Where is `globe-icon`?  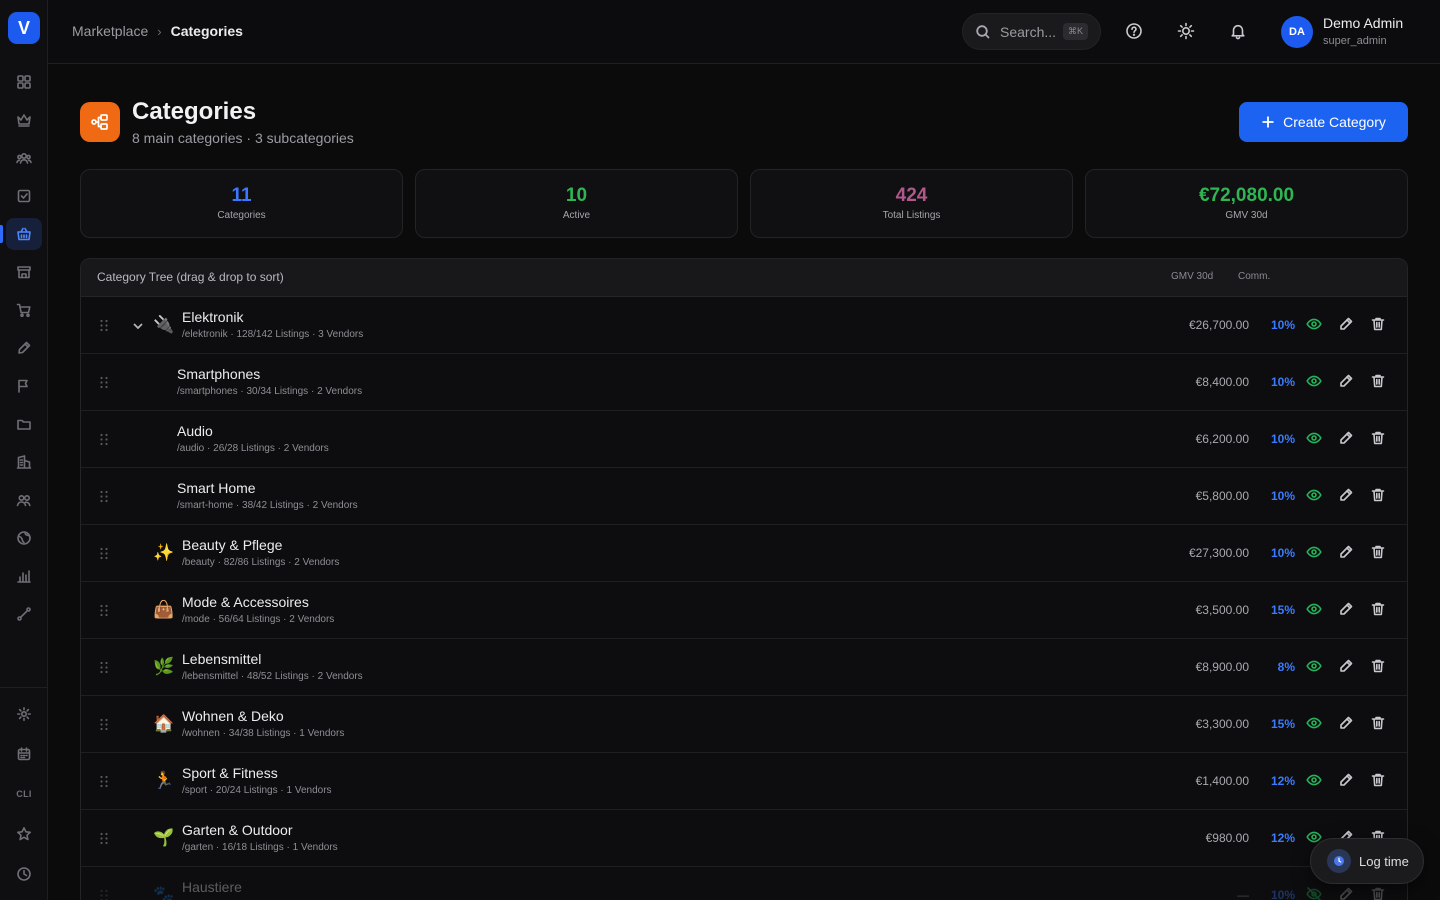
globe-icon is located at coordinates (24, 538).